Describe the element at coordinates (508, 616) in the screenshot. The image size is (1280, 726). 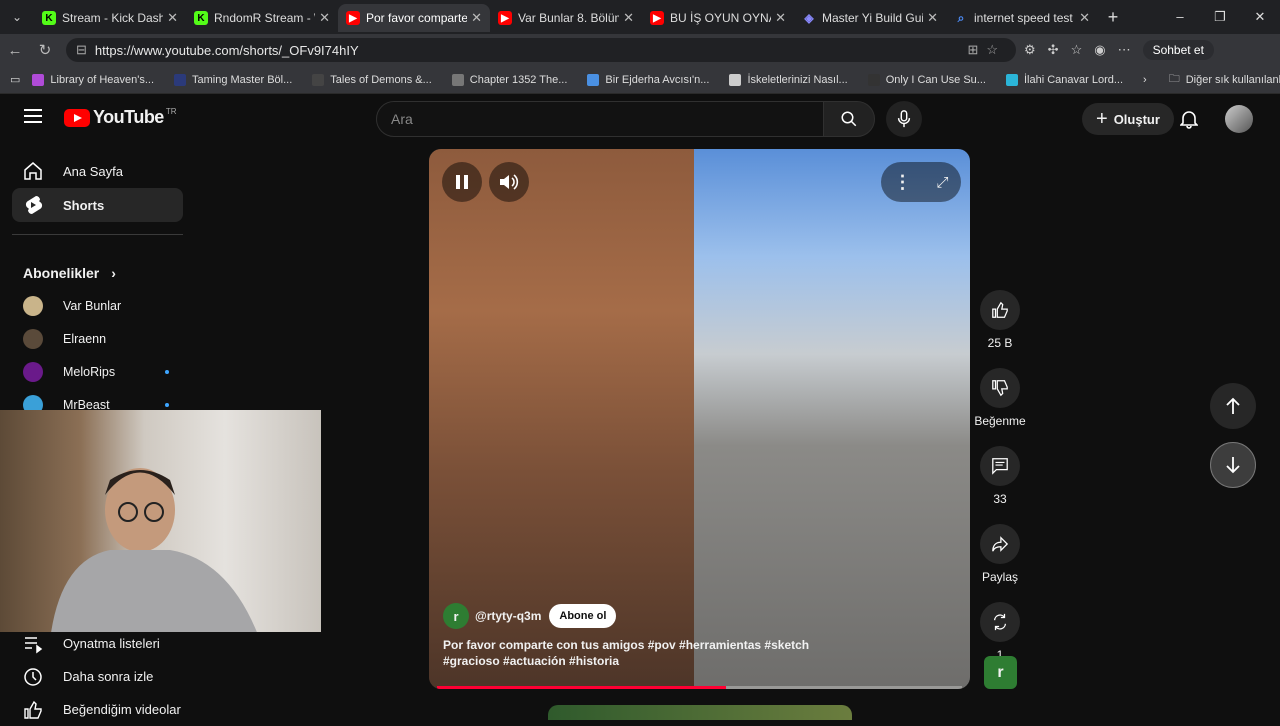
I see `channel-handle: @rtyty-q3m` at that location.